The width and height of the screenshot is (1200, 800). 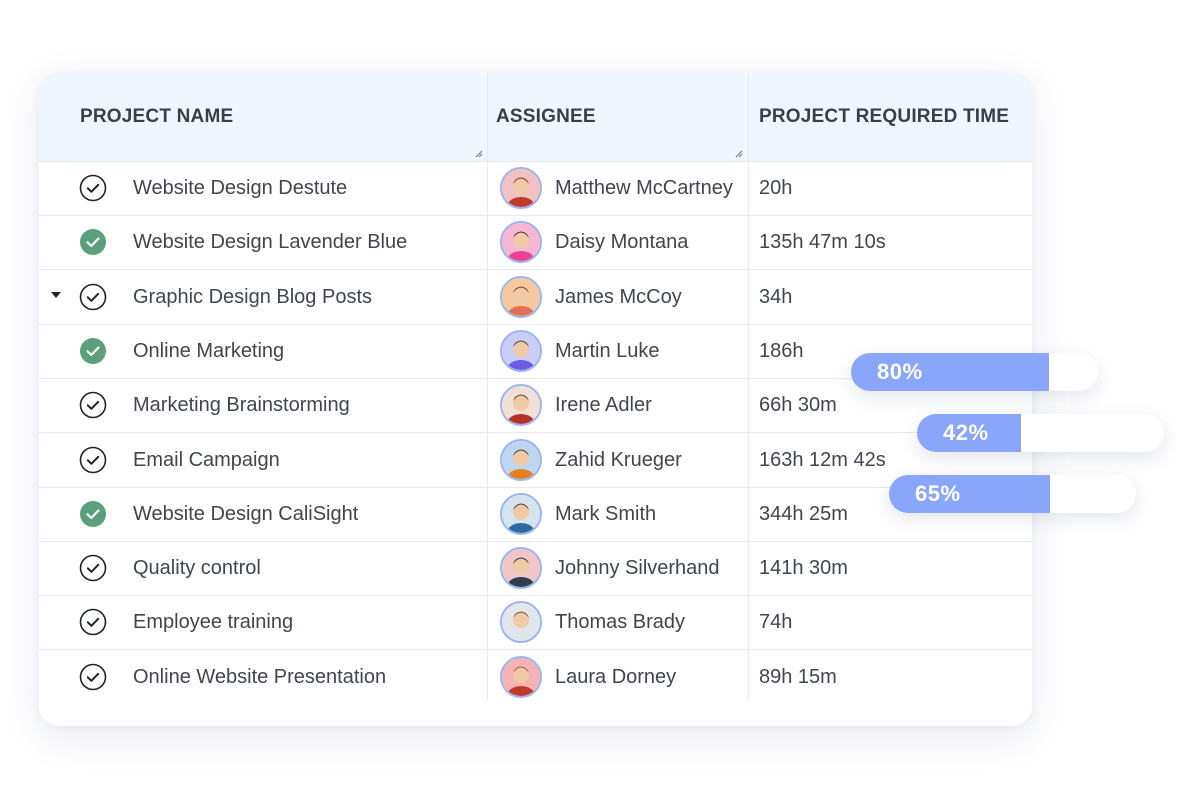 I want to click on table-row: Email Campaign Zahid Krueger 163h 12m 42s, so click(x=535, y=460).